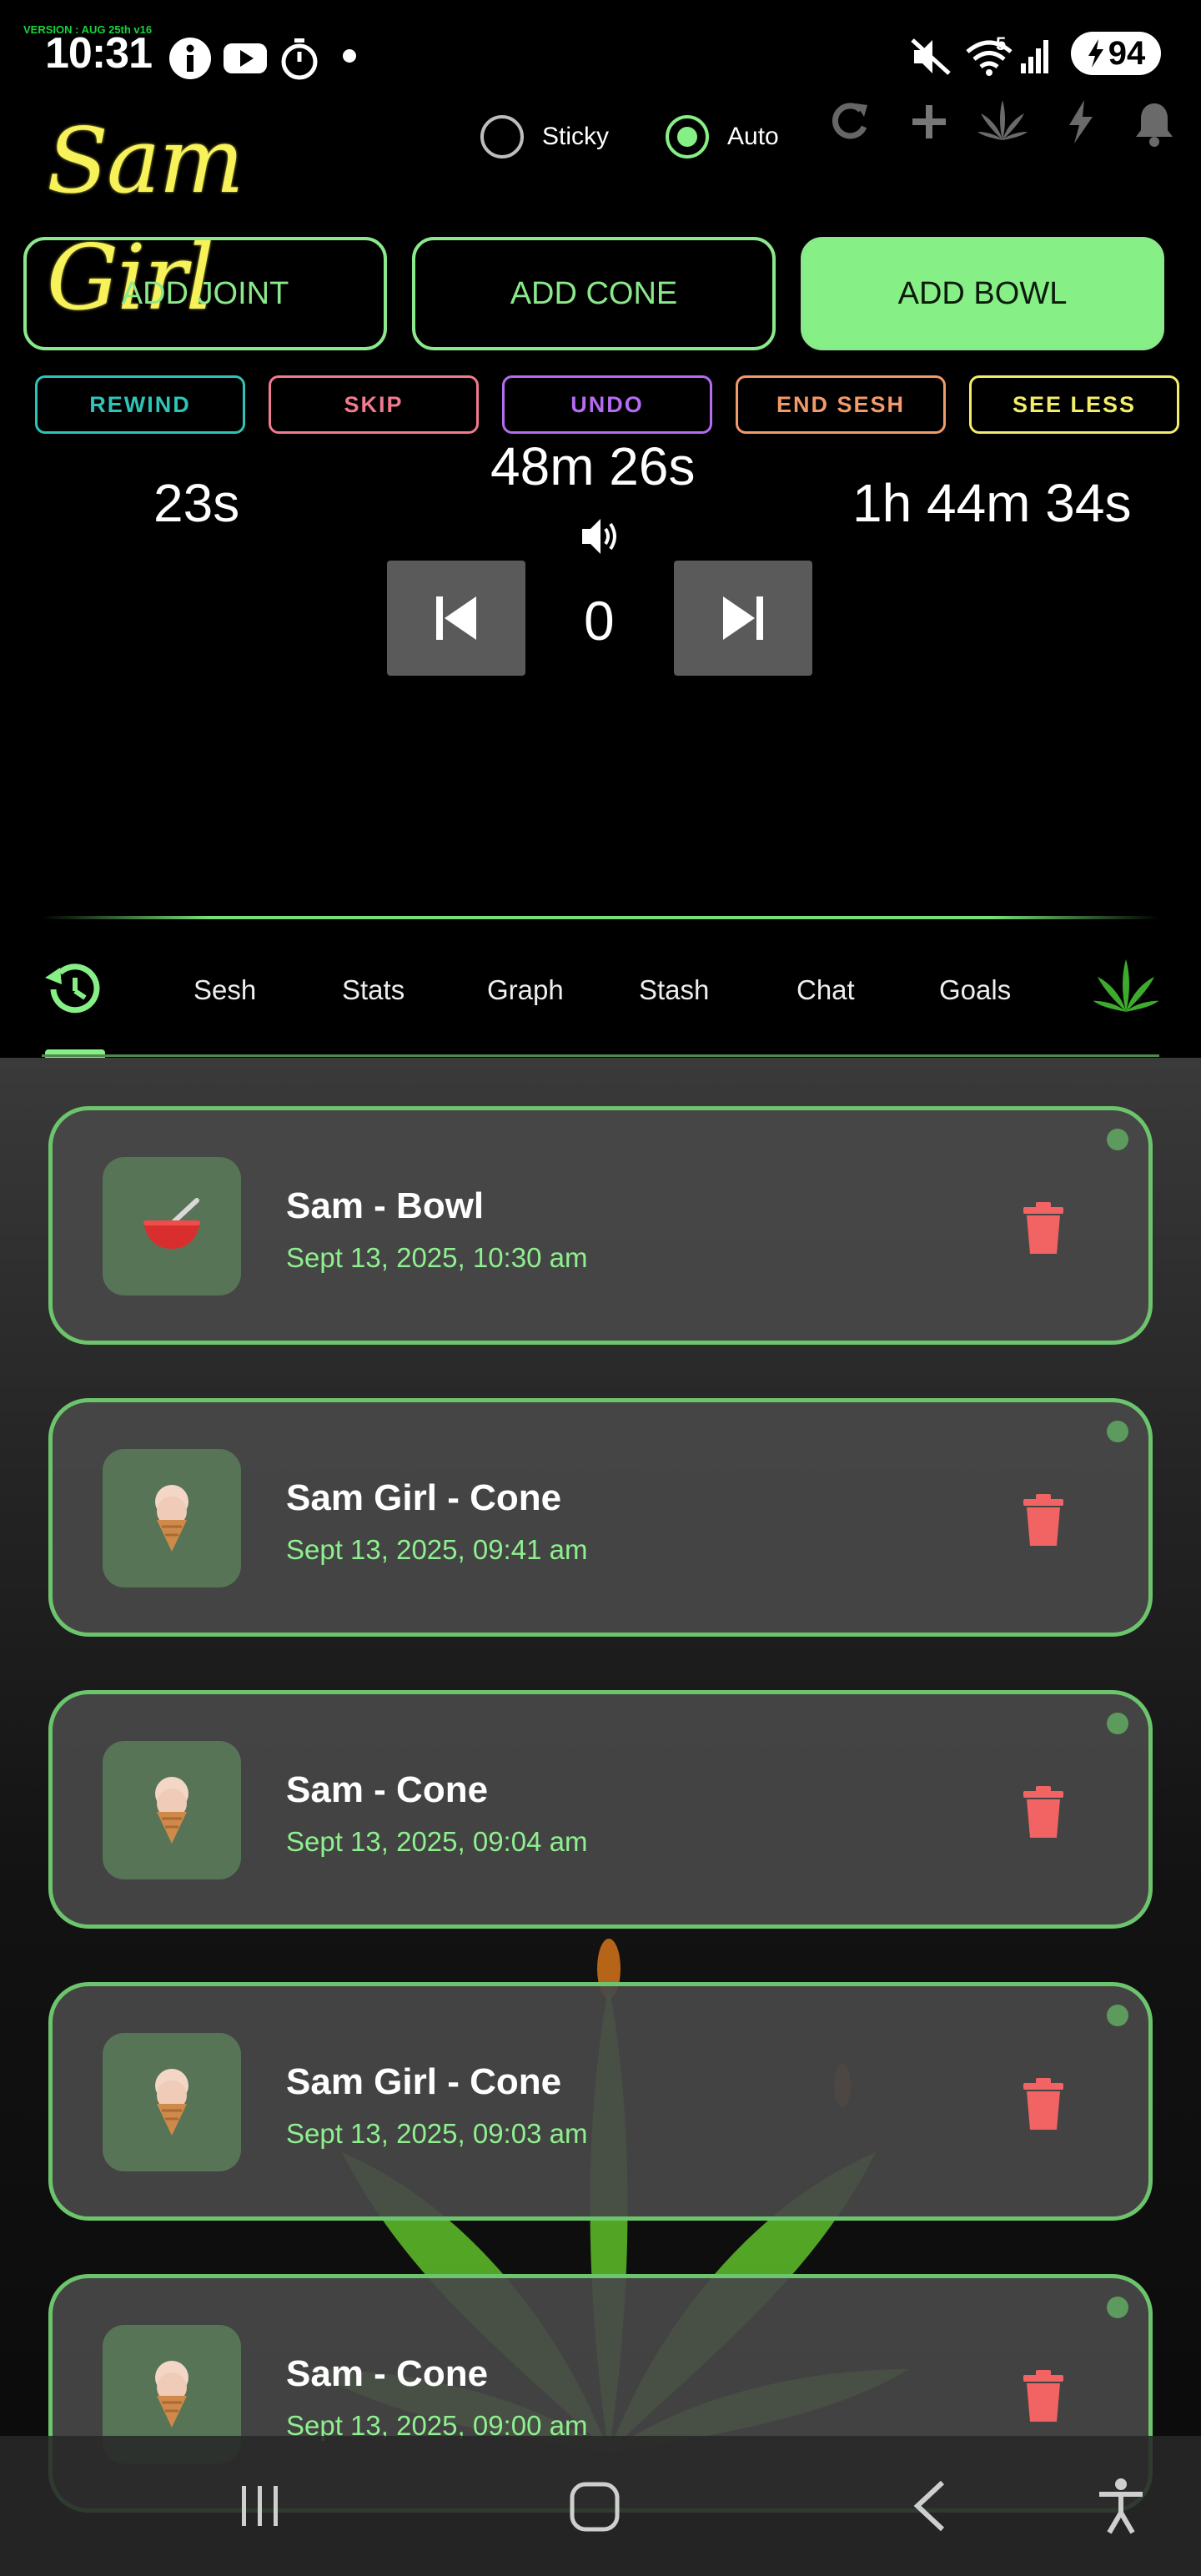  I want to click on add-cone-button: ADD CONE, so click(594, 293).